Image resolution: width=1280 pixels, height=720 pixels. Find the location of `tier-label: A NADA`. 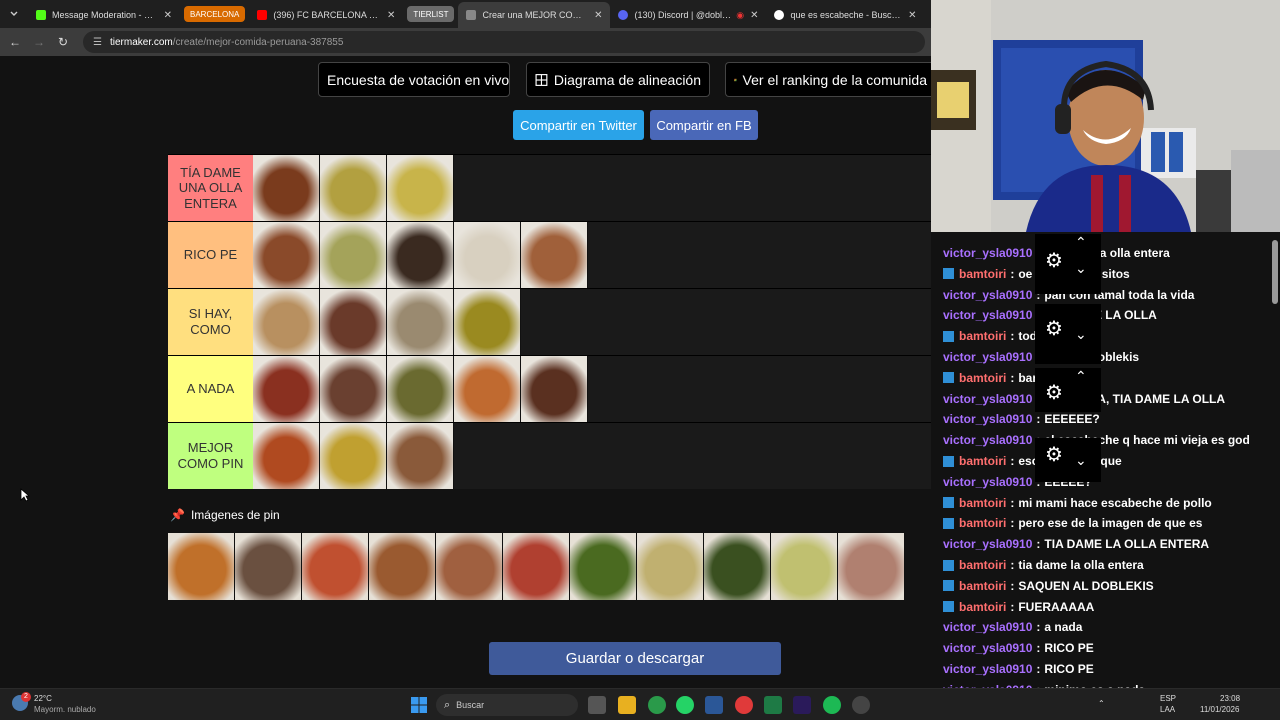

tier-label: A NADA is located at coordinates (210, 389).